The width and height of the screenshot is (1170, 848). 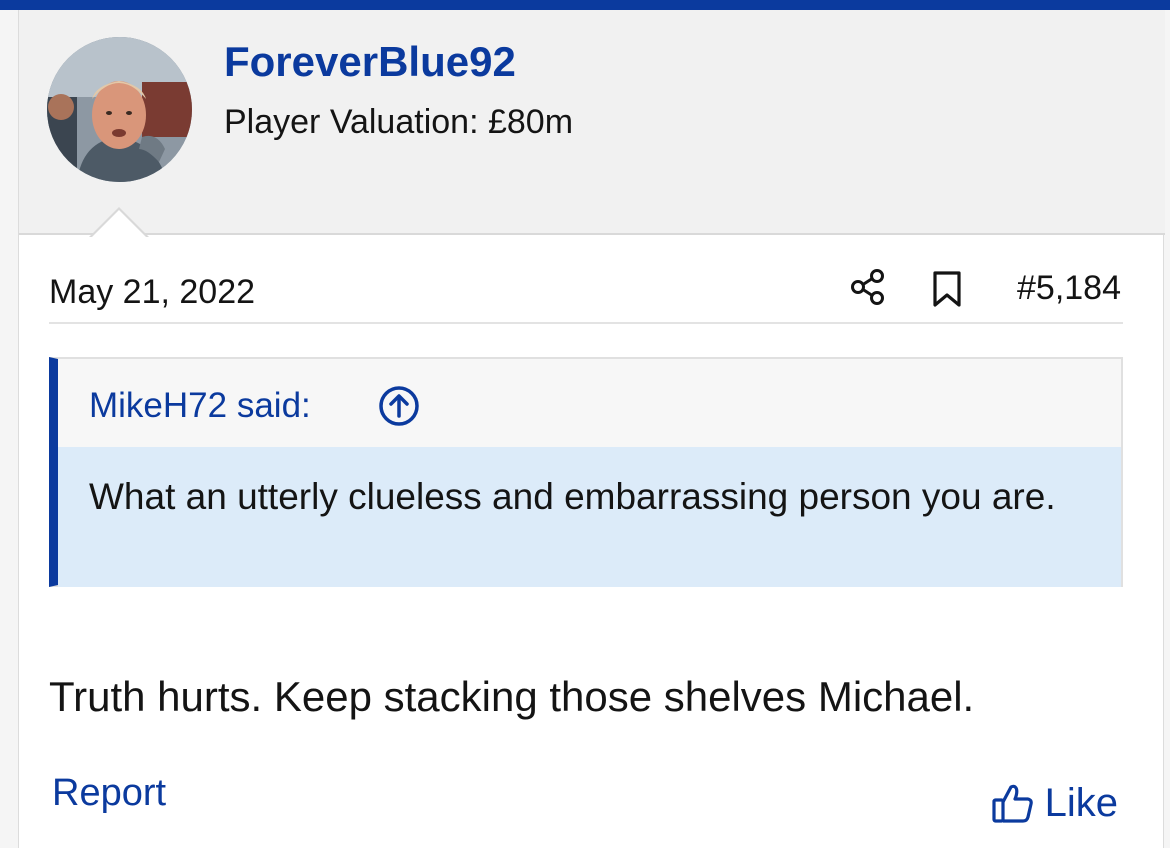 What do you see at coordinates (1012, 803) in the screenshot?
I see `thumbs-up-icon` at bounding box center [1012, 803].